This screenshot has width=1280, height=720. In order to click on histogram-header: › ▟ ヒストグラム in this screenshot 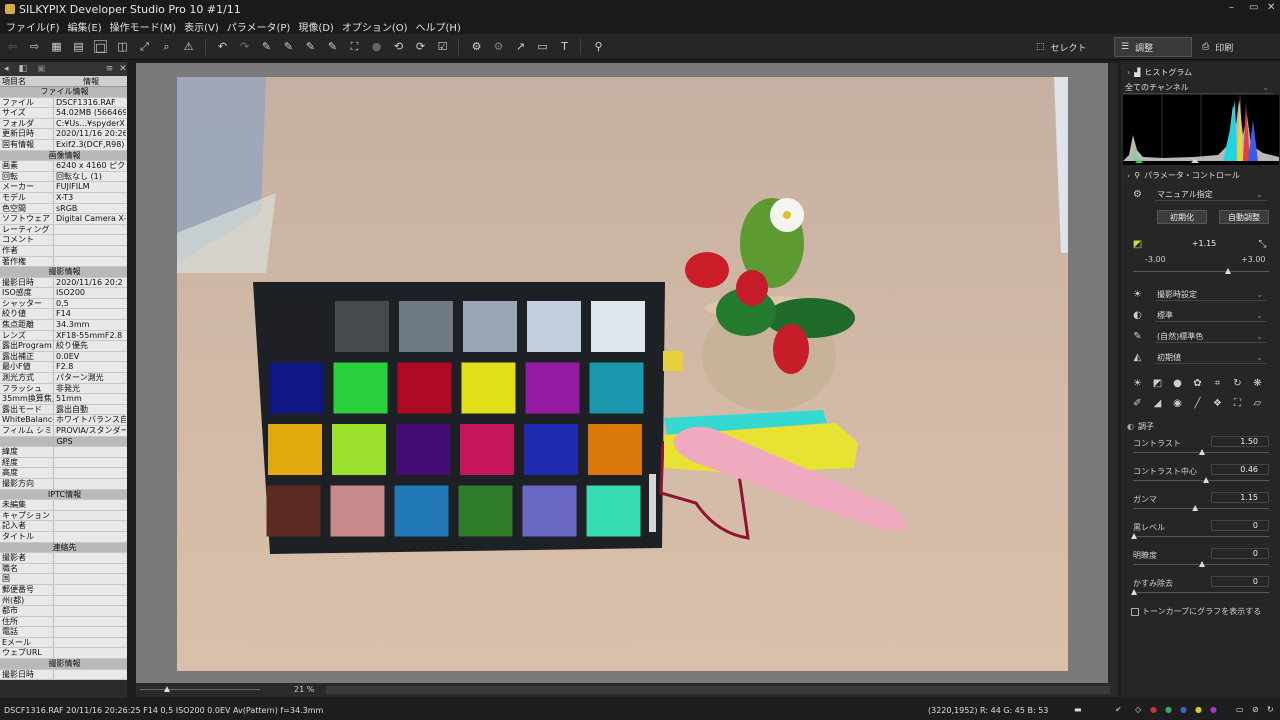, I will do `click(1200, 72)`.